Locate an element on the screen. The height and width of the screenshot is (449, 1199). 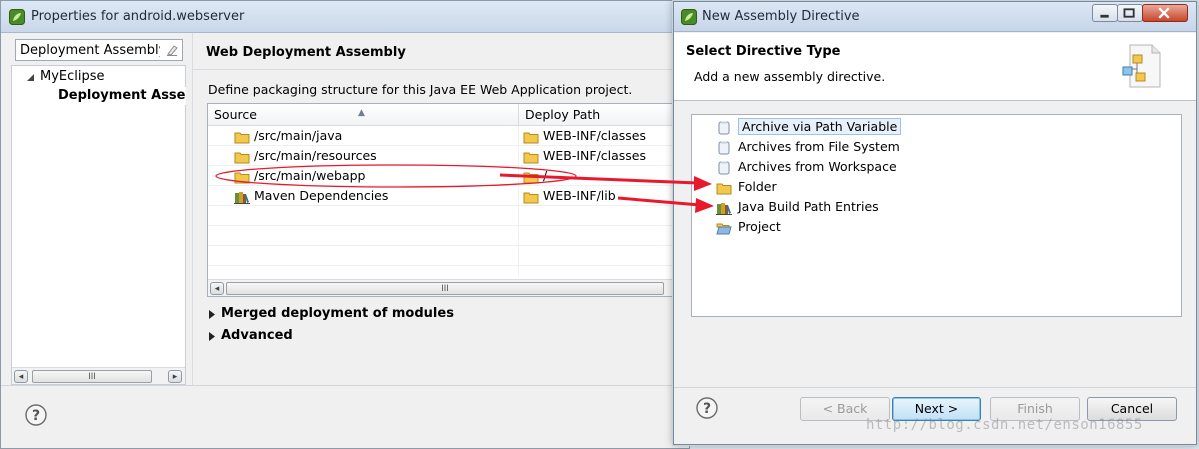
section-advanced: Advanced is located at coordinates (250, 335).